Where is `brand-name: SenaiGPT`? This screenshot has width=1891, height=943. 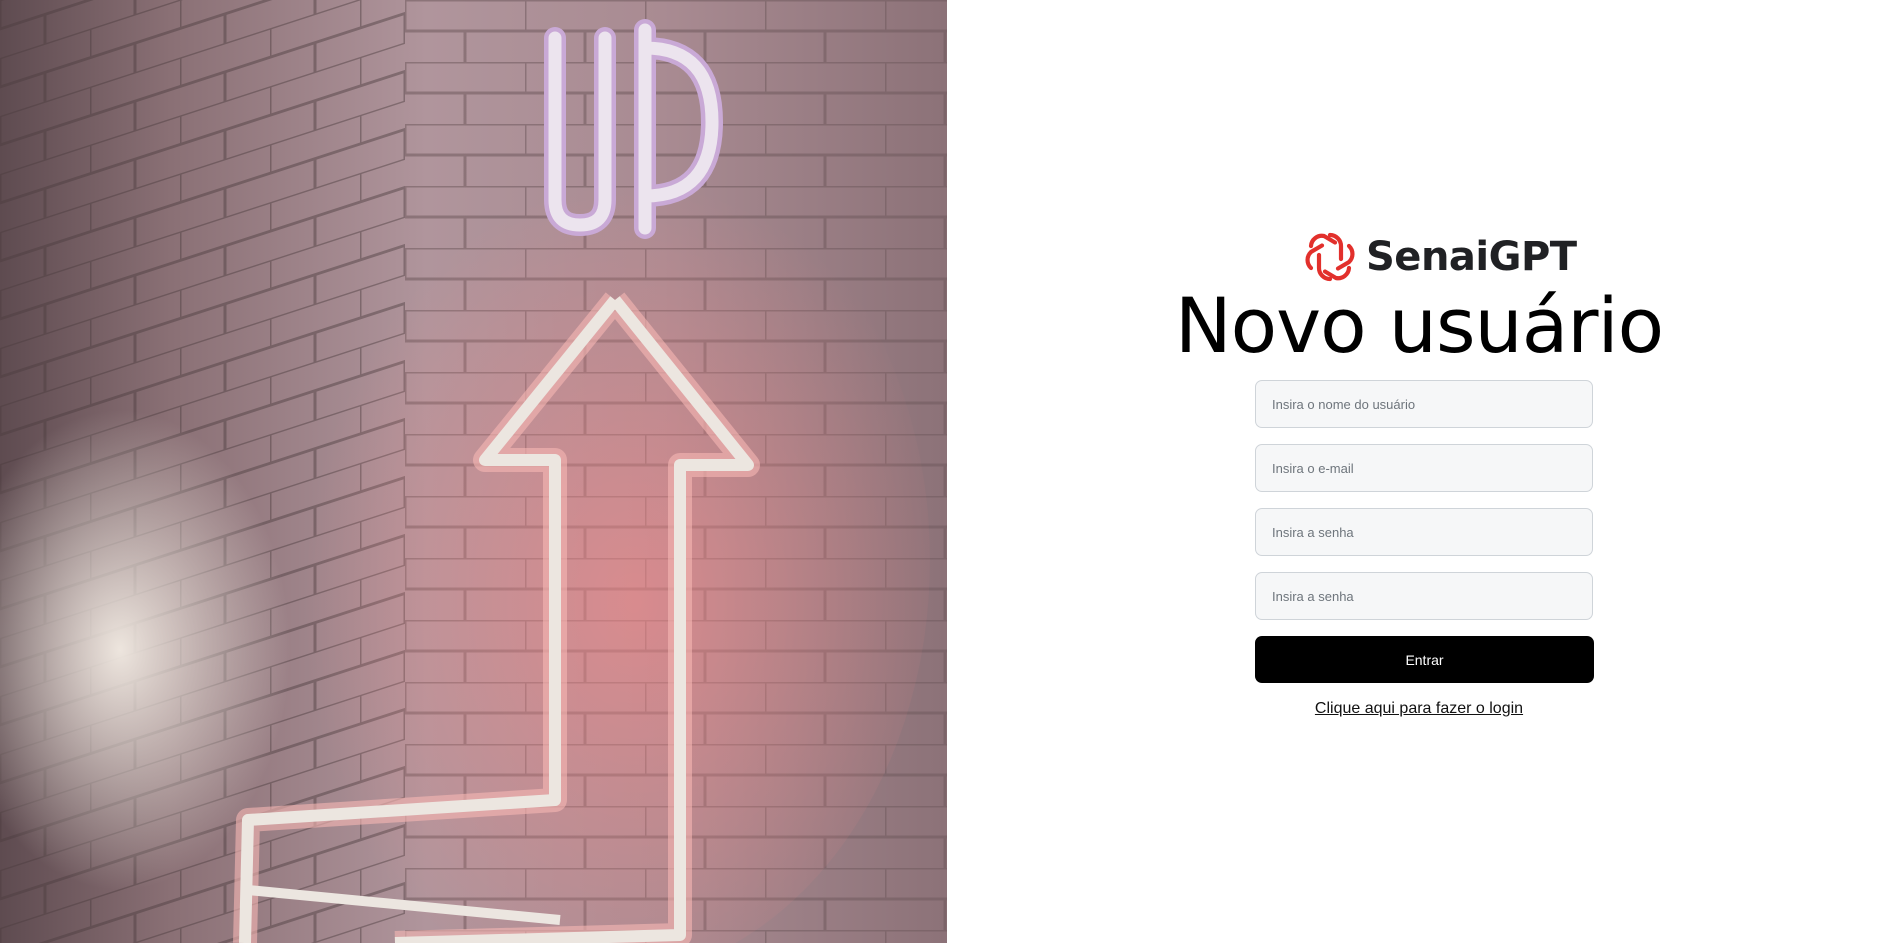 brand-name: SenaiGPT is located at coordinates (1471, 257).